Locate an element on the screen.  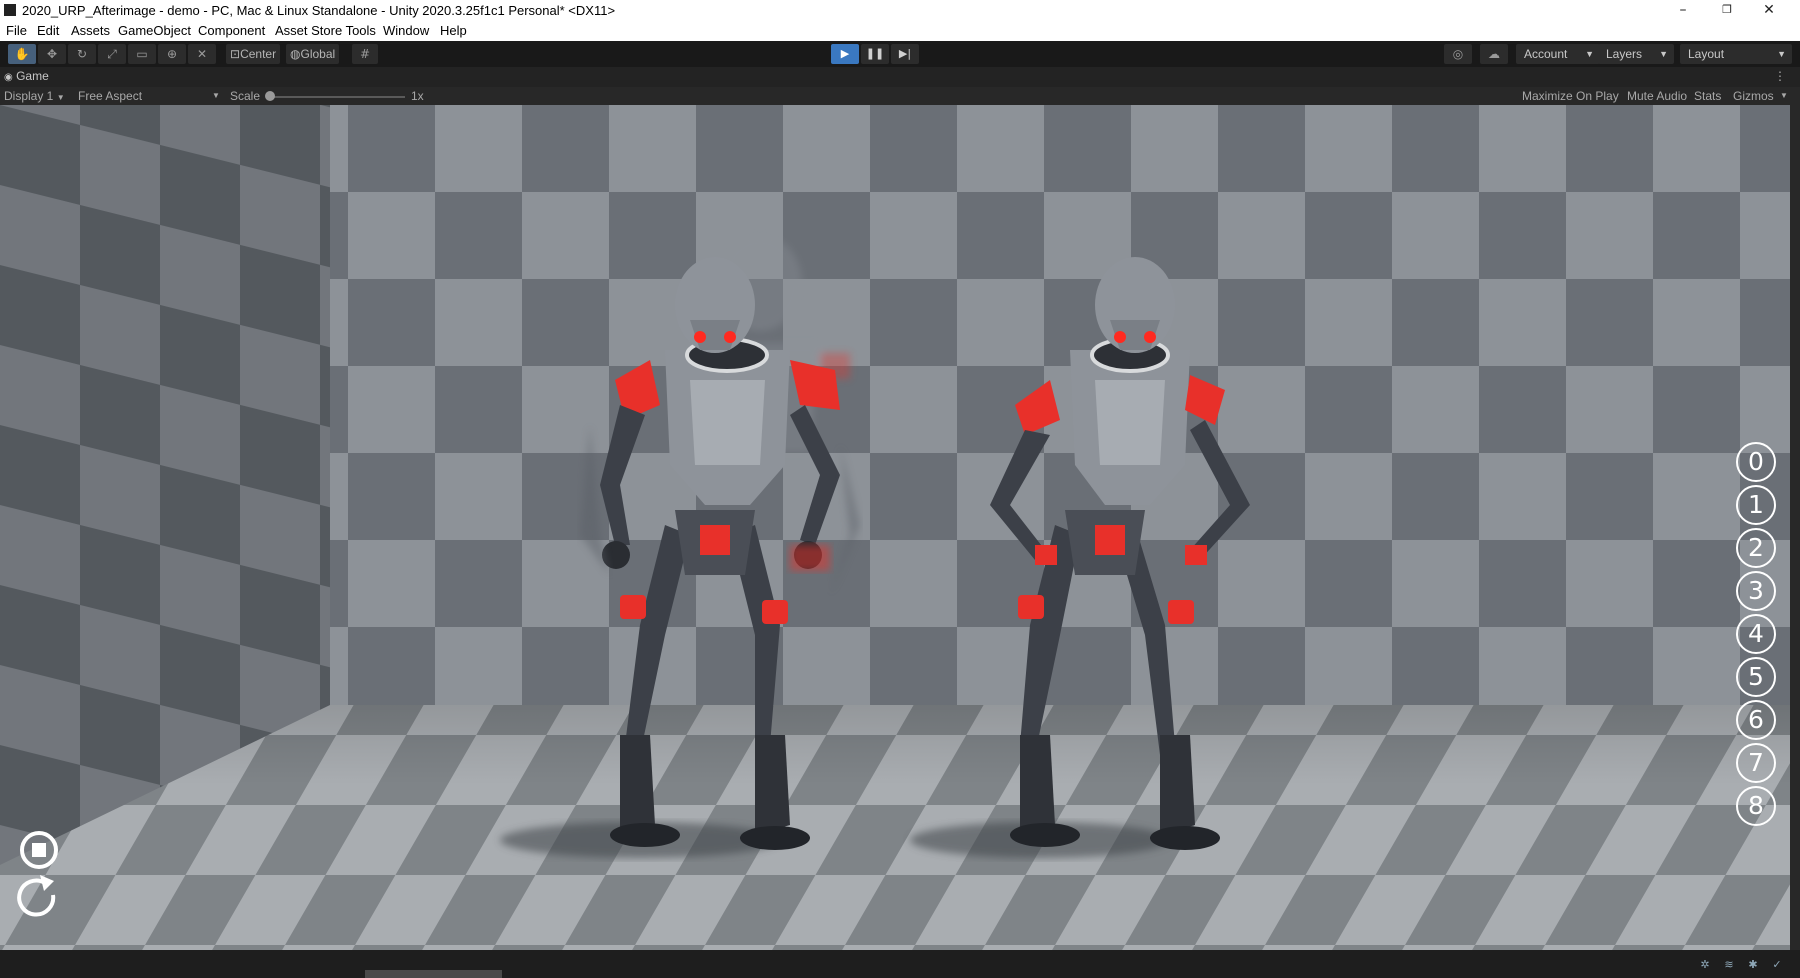
number-button-6: 6 is located at coordinates (1756, 720).